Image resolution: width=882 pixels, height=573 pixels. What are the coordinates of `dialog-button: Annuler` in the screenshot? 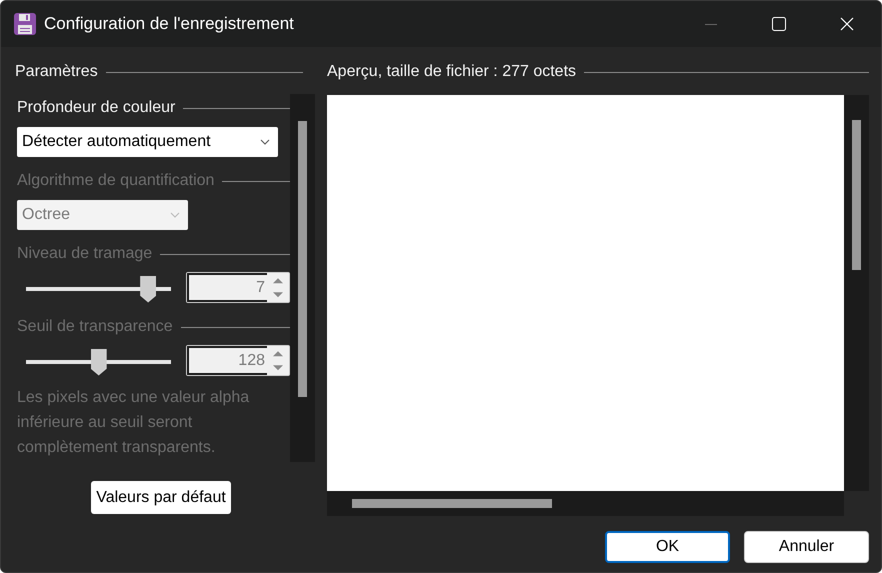 It's located at (806, 547).